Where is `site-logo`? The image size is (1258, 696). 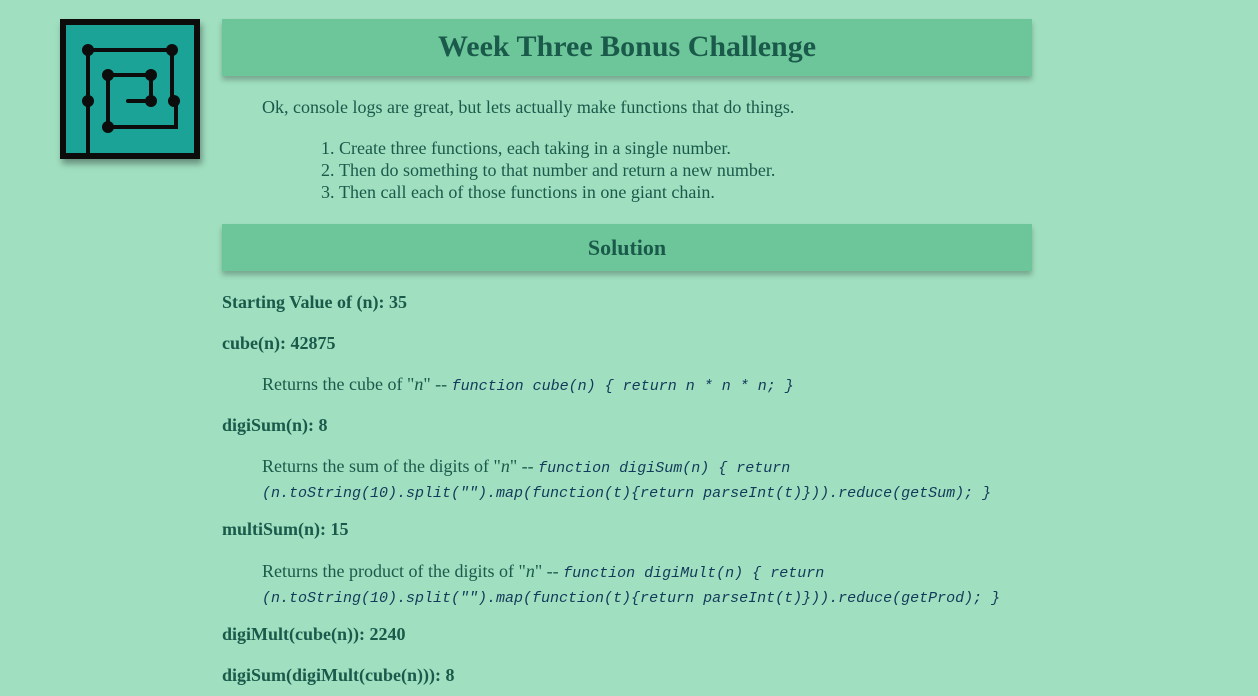 site-logo is located at coordinates (130, 89).